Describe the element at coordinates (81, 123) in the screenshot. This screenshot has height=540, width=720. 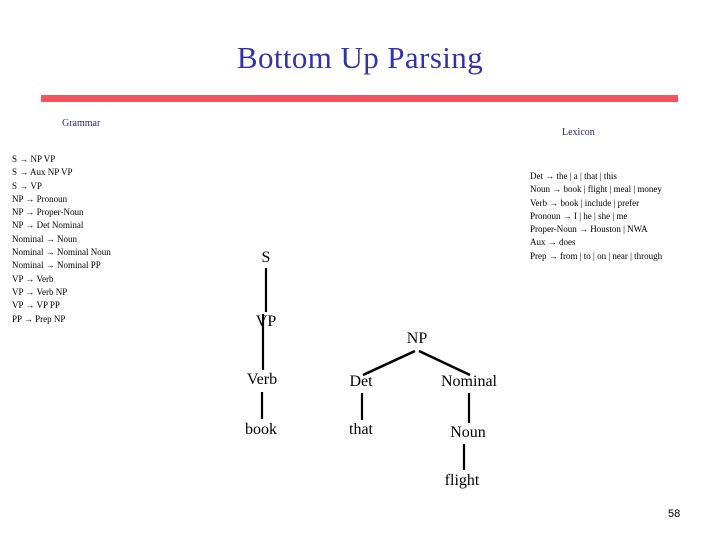
I see `grammar-section-label: Grammar` at that location.